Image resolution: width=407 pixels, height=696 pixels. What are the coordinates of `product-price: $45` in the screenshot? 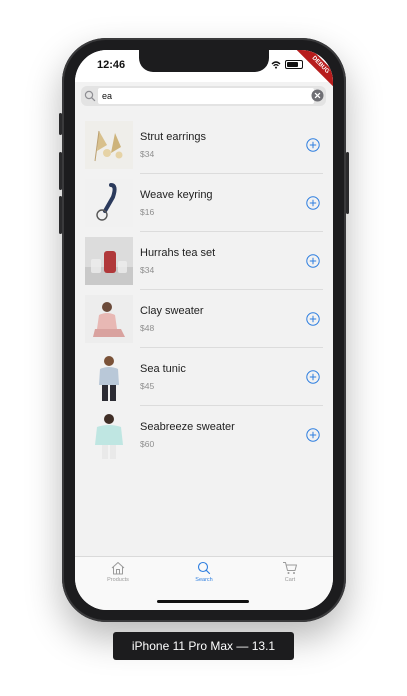 It's located at (147, 386).